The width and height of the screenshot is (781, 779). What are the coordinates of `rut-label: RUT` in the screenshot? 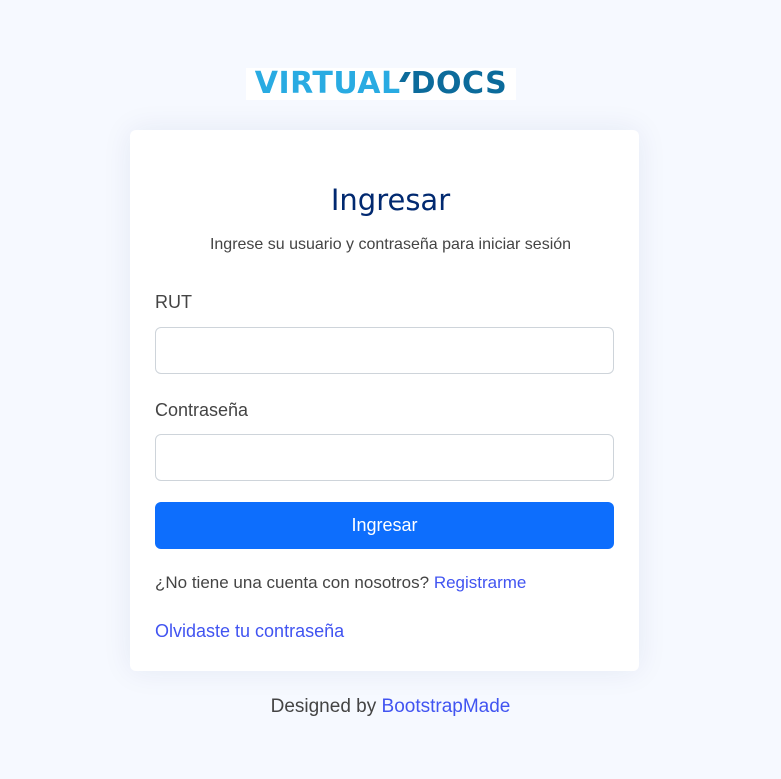 It's located at (173, 302).